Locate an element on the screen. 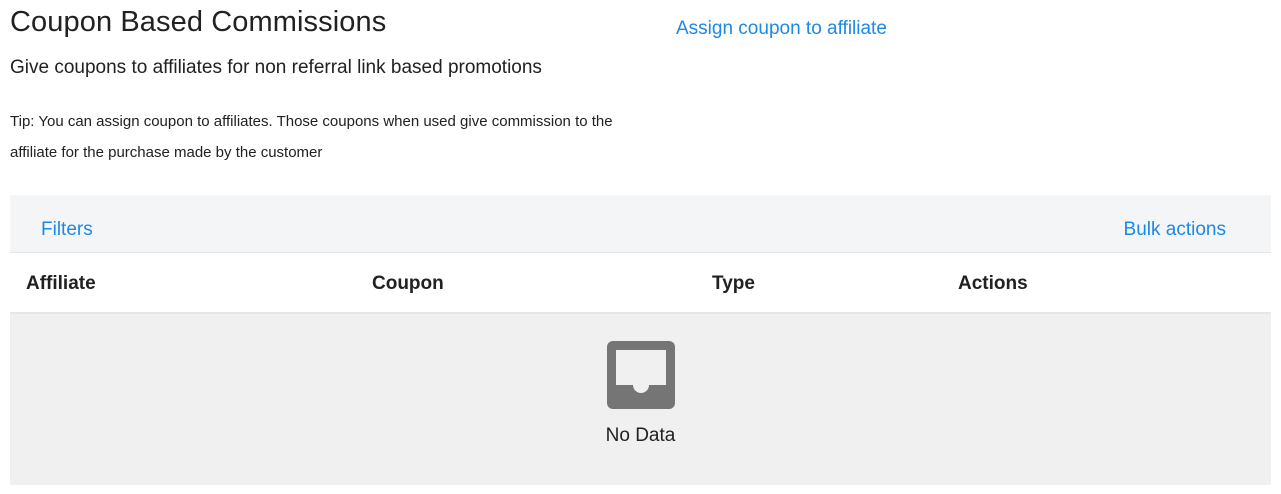 The height and width of the screenshot is (494, 1281). empty-state-label: No Data is located at coordinates (640, 435).